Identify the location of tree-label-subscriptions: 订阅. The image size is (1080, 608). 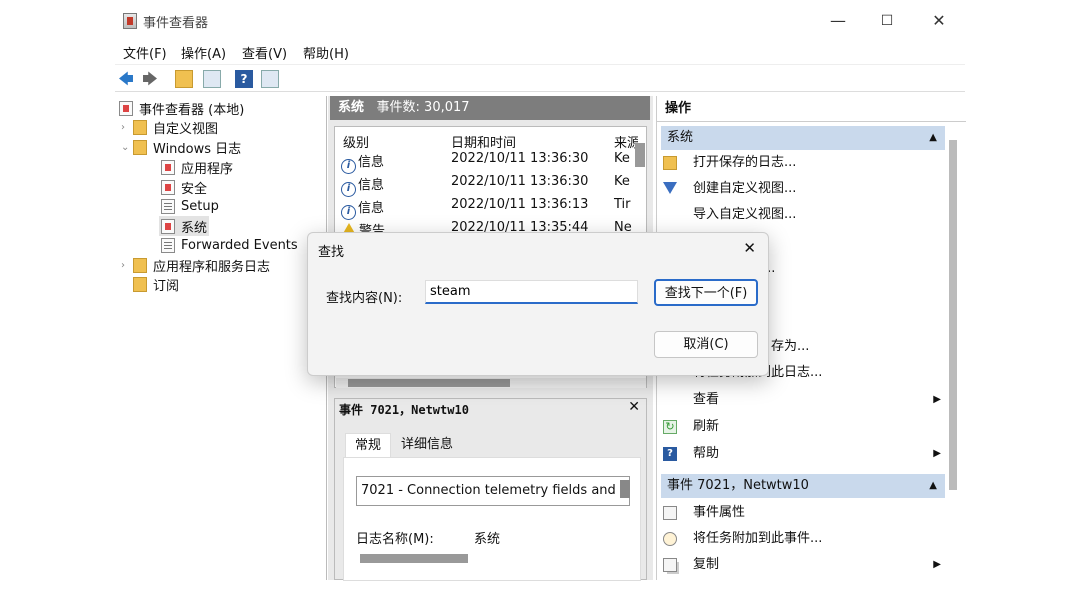
(166, 286).